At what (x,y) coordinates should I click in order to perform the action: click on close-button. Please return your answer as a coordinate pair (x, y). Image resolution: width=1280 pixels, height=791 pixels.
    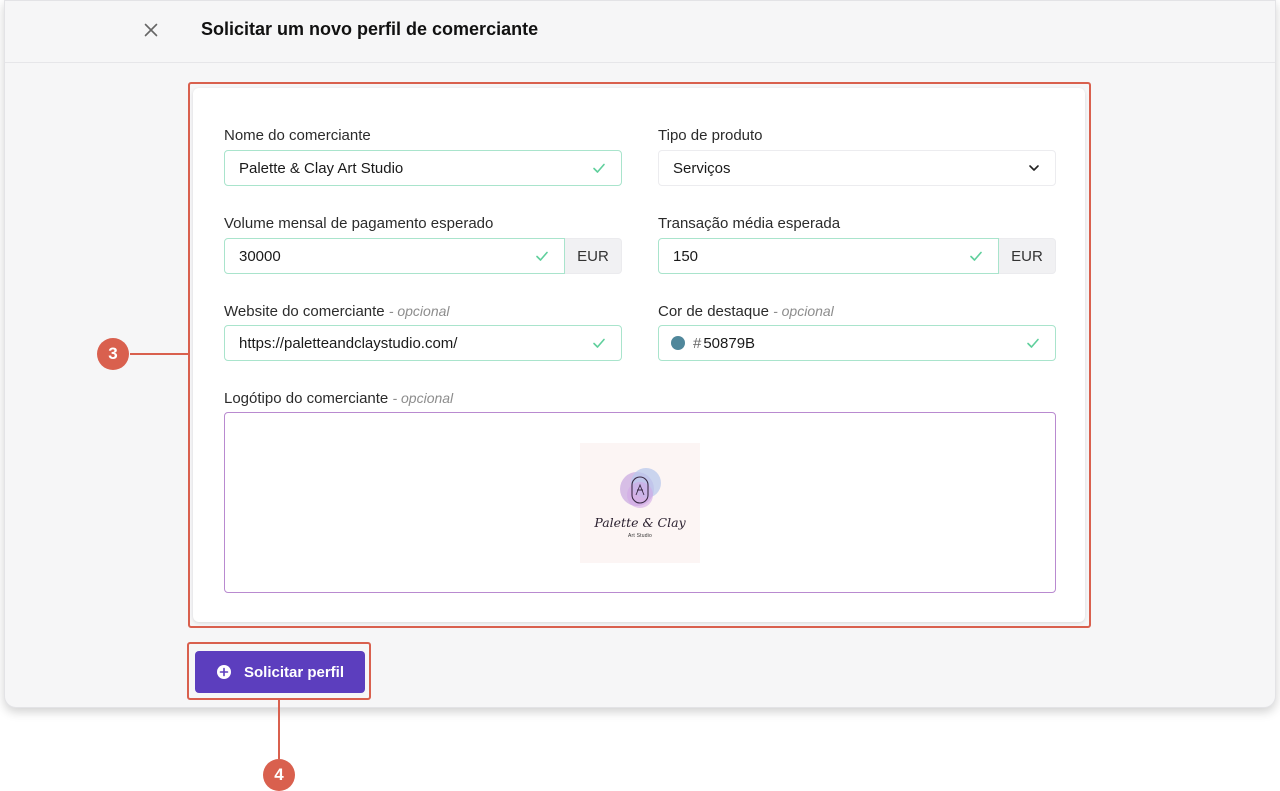
    Looking at the image, I should click on (151, 30).